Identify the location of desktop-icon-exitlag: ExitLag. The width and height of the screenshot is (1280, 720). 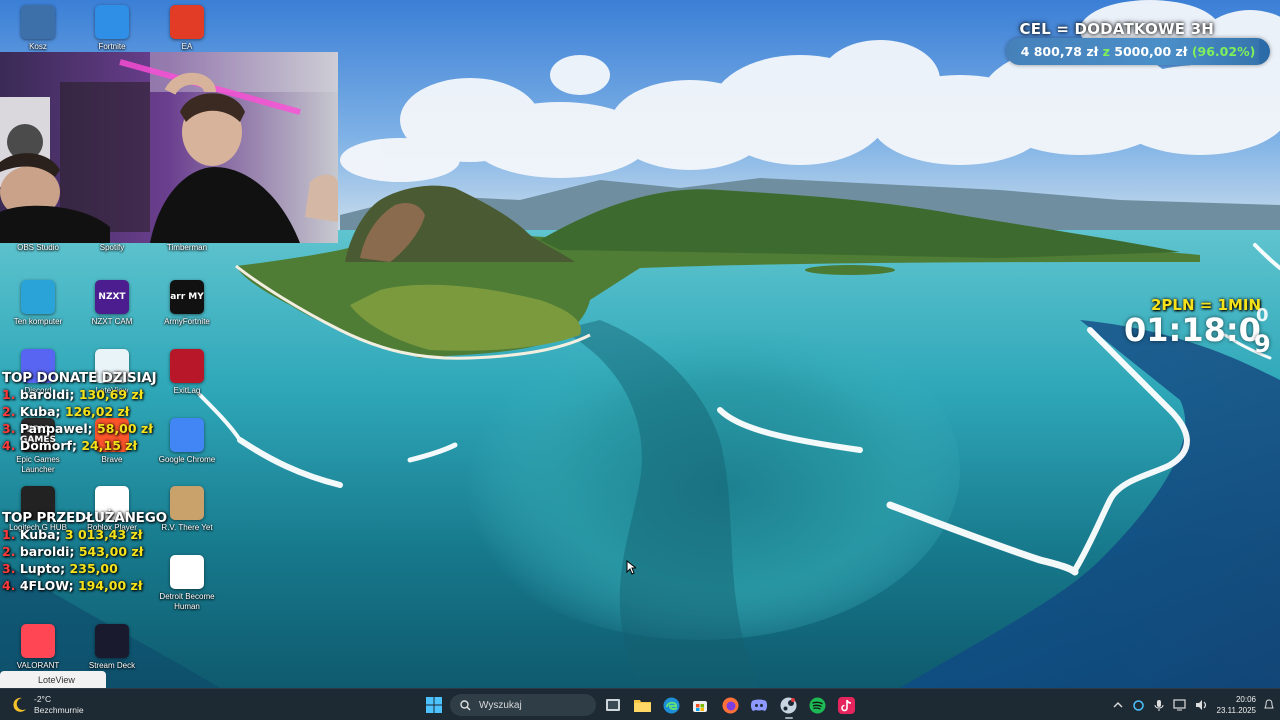
(187, 372).